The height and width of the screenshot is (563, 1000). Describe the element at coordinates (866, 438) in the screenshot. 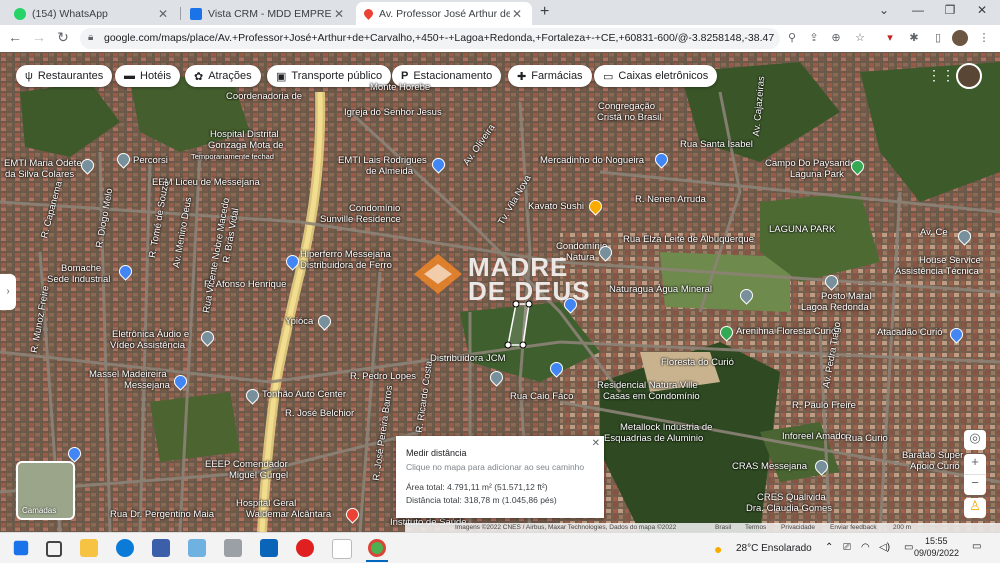

I see `map-label: Rua Curio` at that location.